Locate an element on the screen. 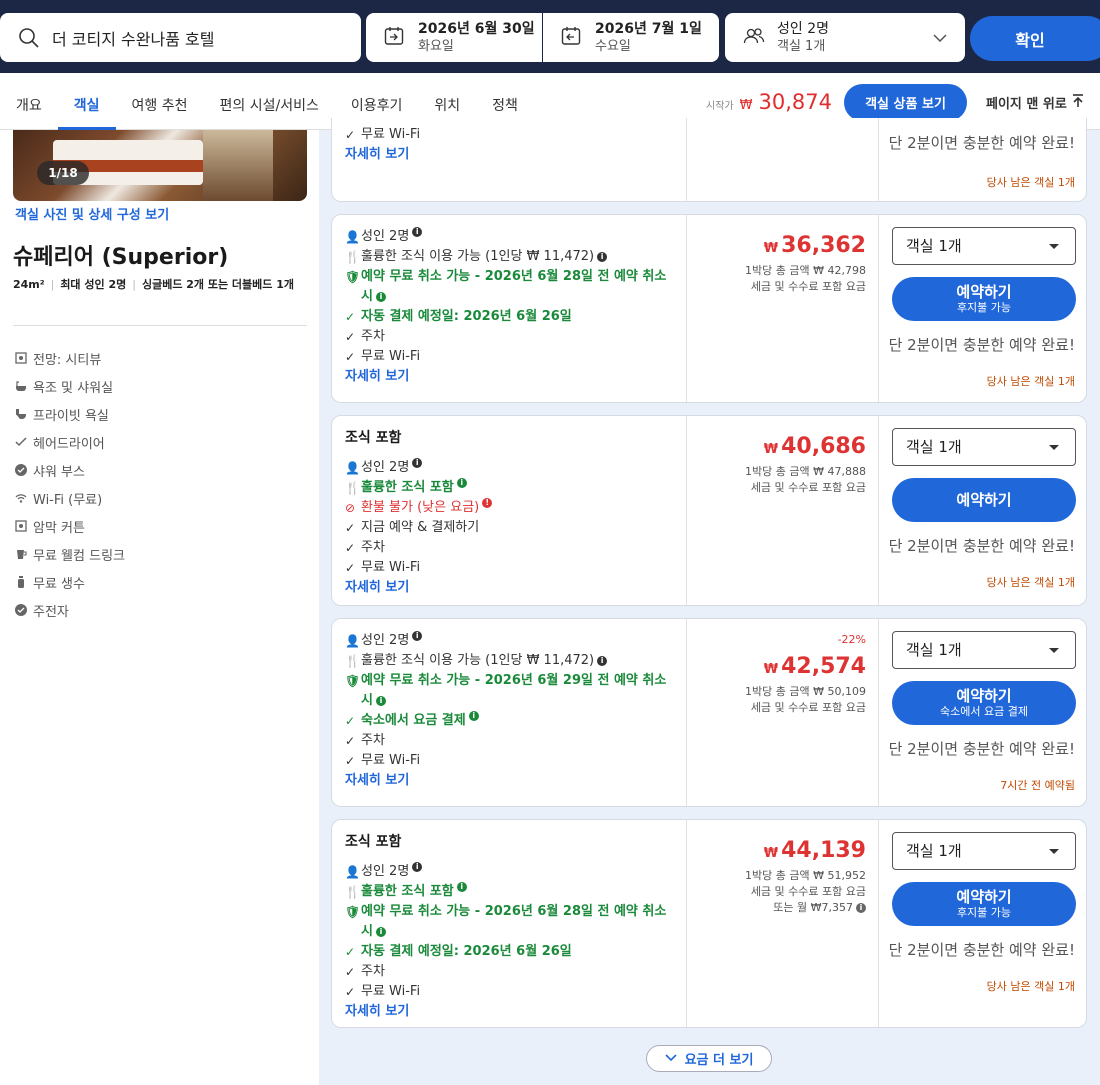 This screenshot has width=1100, height=1085. checkin-field: 2026년 6월 30일 화요일 is located at coordinates (454, 37).